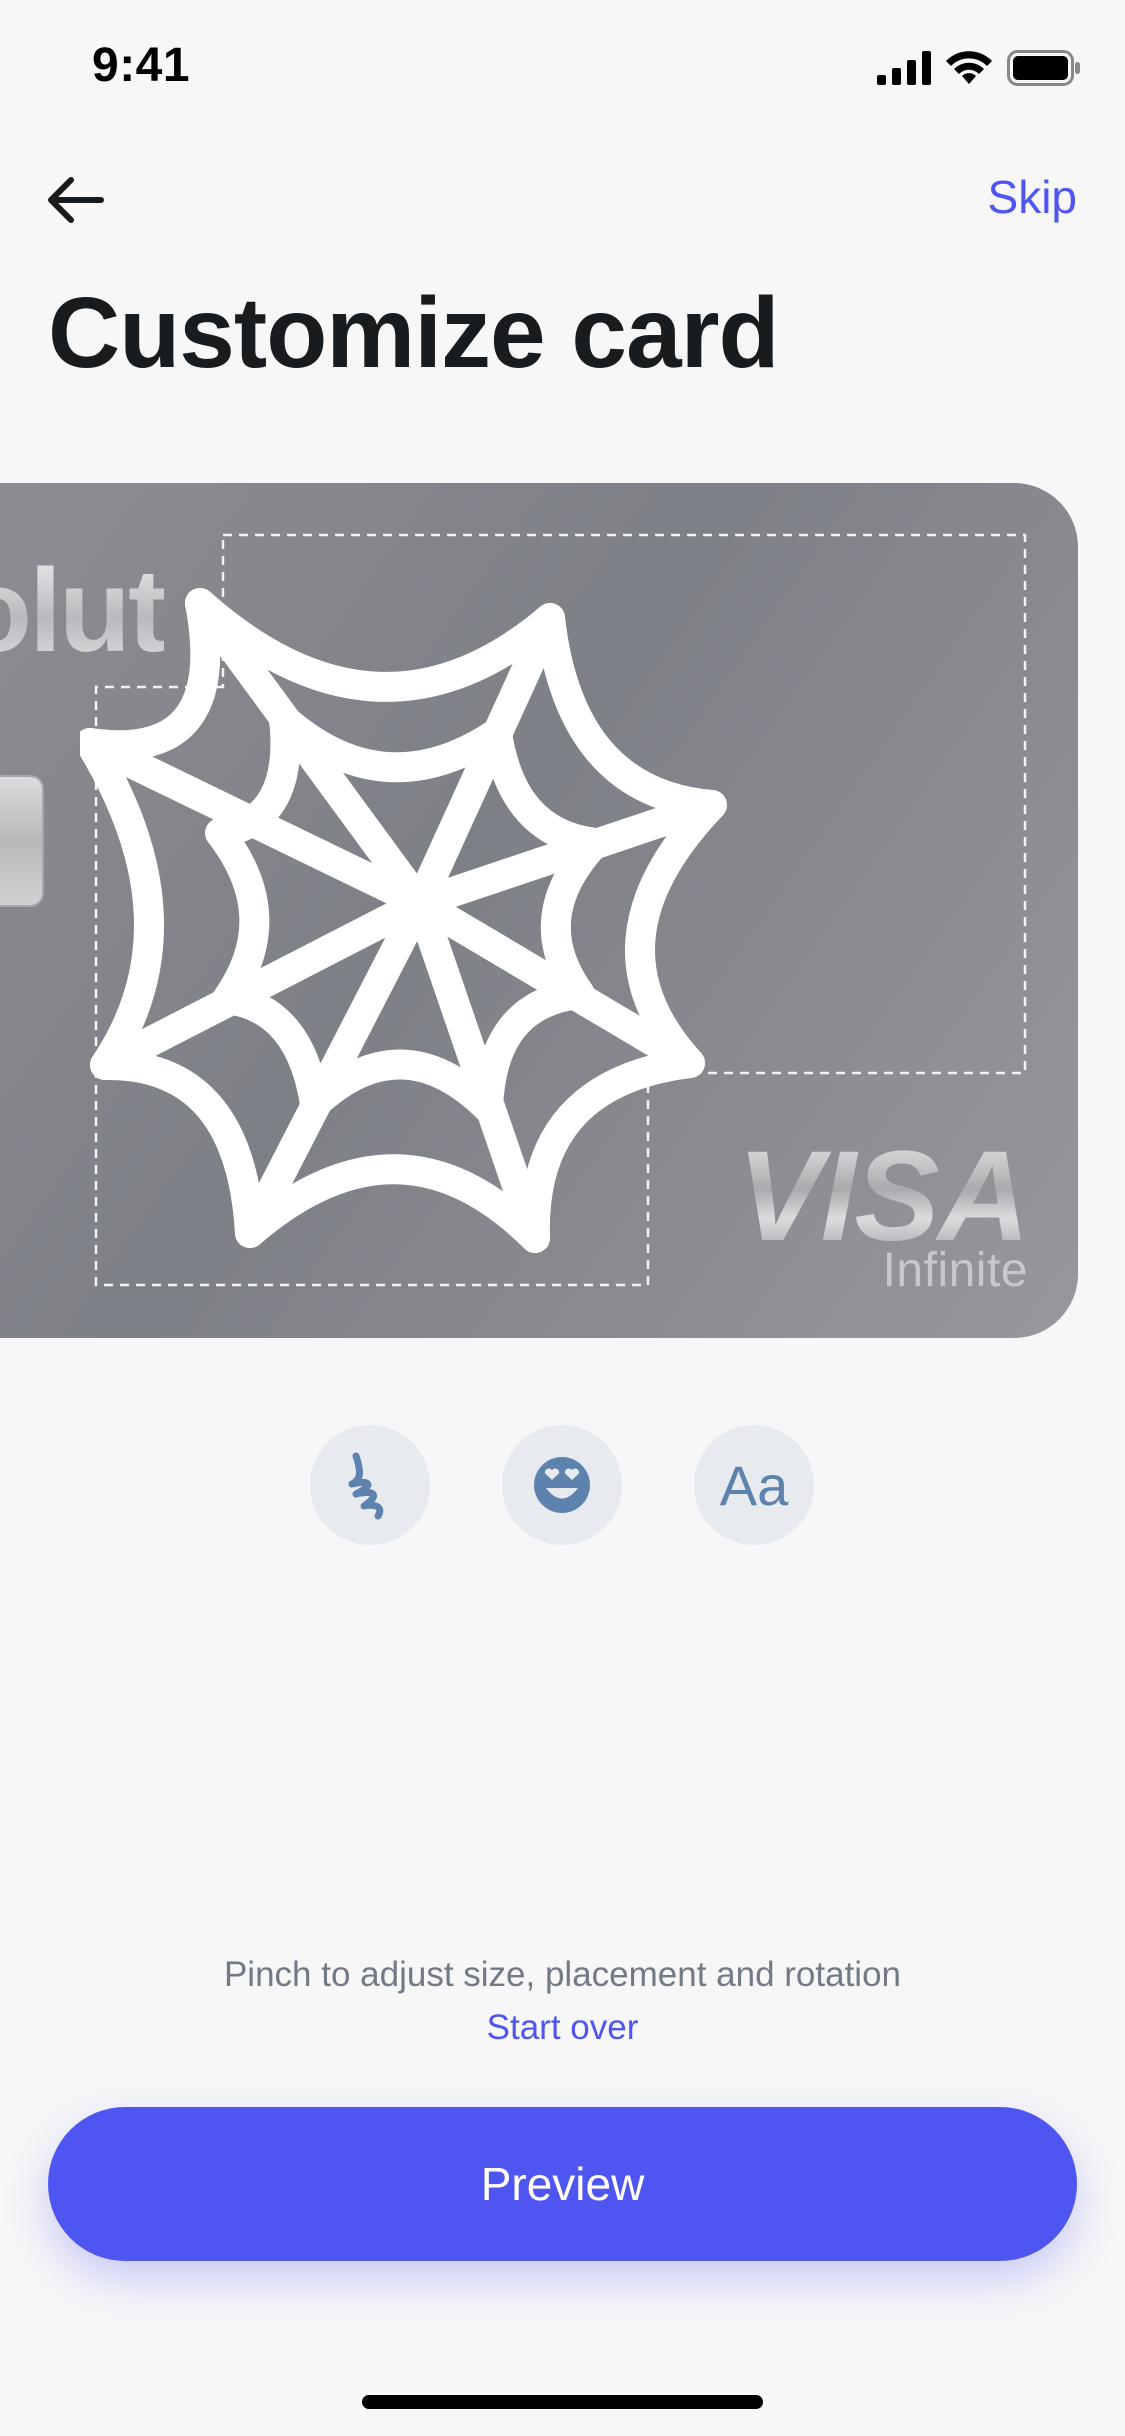 This screenshot has width=1125, height=2436. I want to click on status-icons, so click(979, 68).